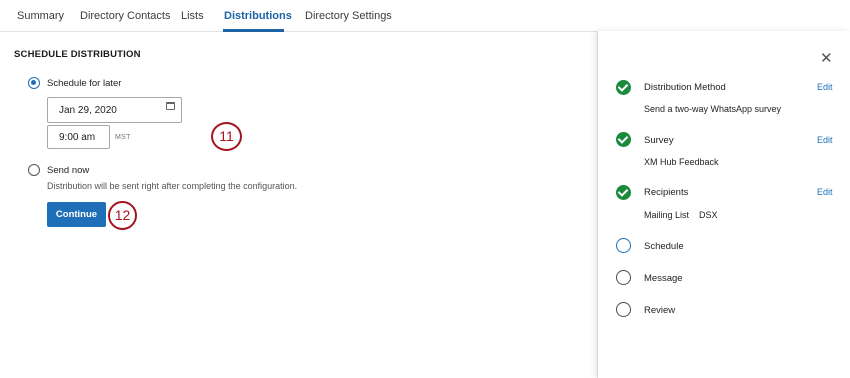 The height and width of the screenshot is (378, 850). What do you see at coordinates (826, 58) in the screenshot?
I see `close-icon: ✕` at bounding box center [826, 58].